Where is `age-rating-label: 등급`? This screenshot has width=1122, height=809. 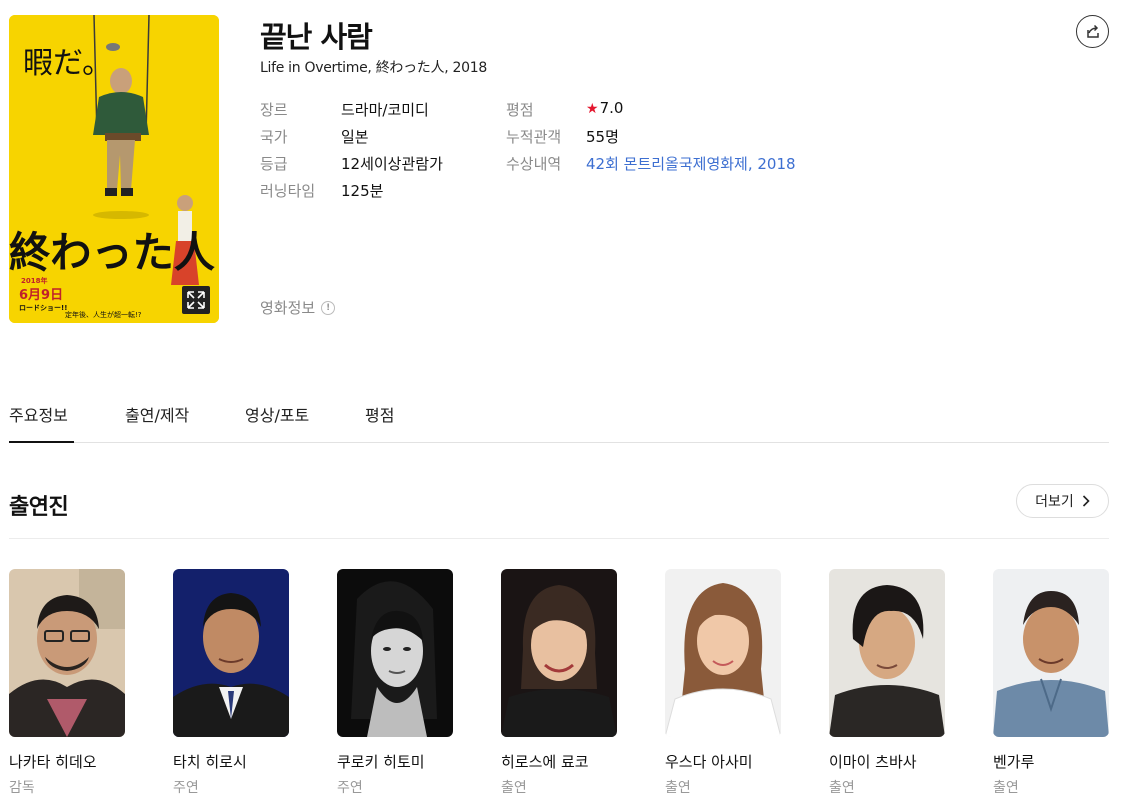 age-rating-label: 등급 is located at coordinates (274, 164).